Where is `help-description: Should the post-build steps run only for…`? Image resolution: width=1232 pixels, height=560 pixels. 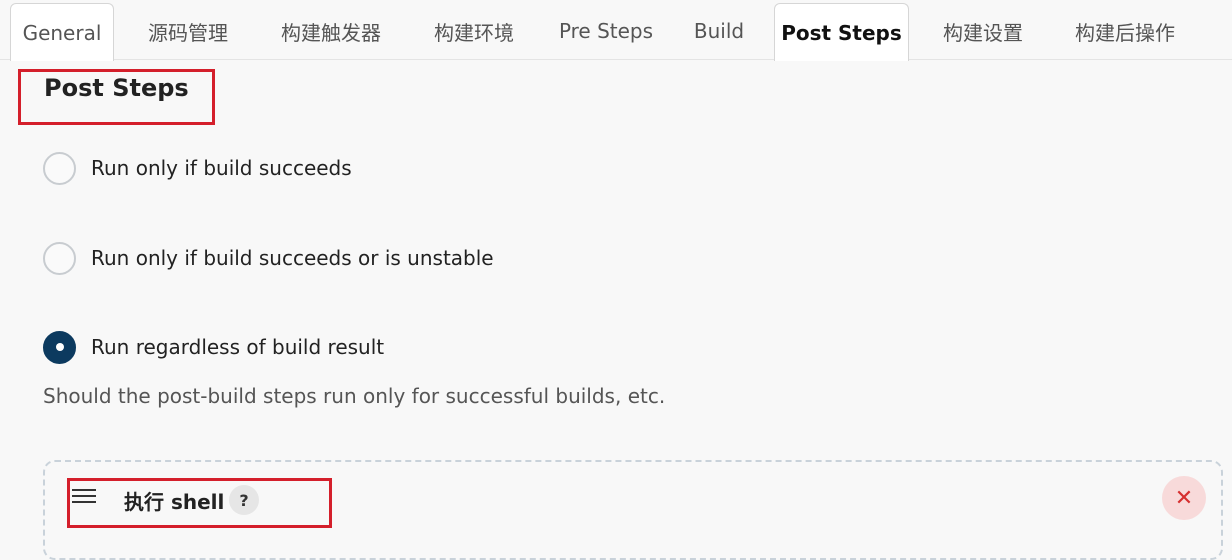
help-description: Should the post-build steps run only for… is located at coordinates (354, 396).